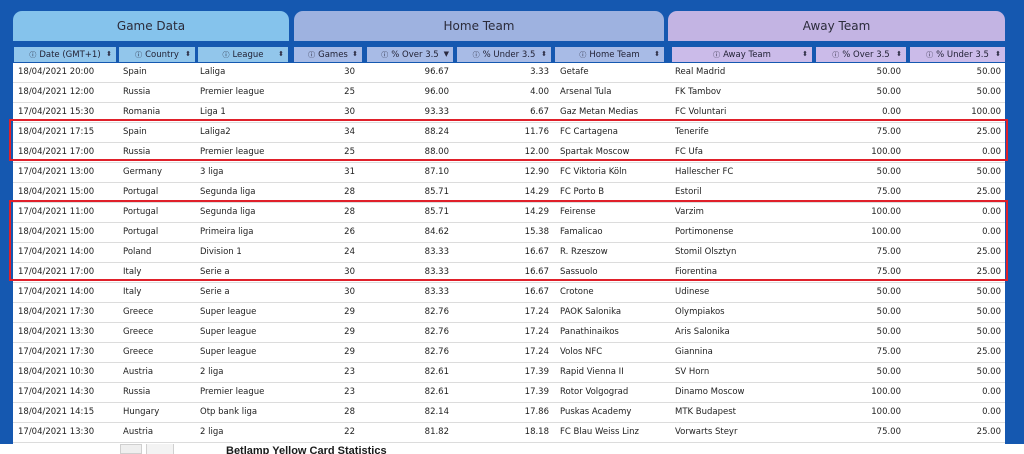 Image resolution: width=1024 pixels, height=454 pixels. I want to click on table-cell: 11.76, so click(536, 132).